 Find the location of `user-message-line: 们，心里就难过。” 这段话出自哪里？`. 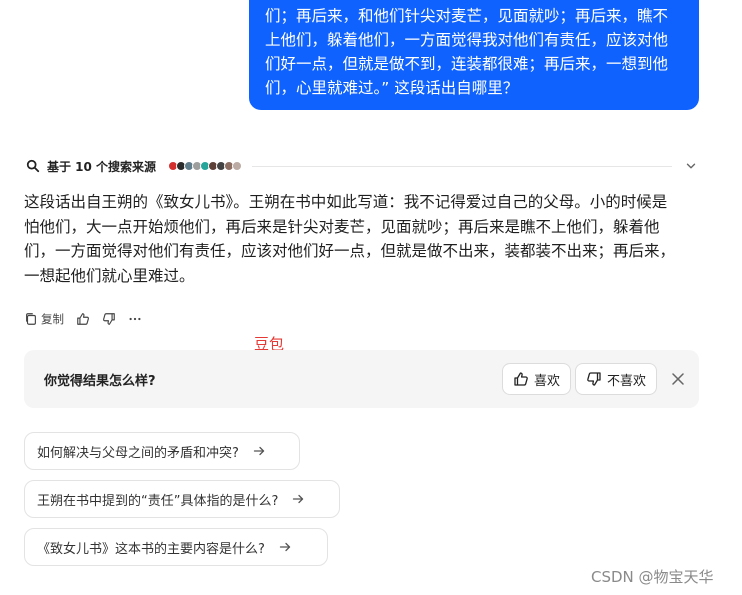

user-message-line: 们，心里就难过。” 这段话出自哪里？ is located at coordinates (392, 88).